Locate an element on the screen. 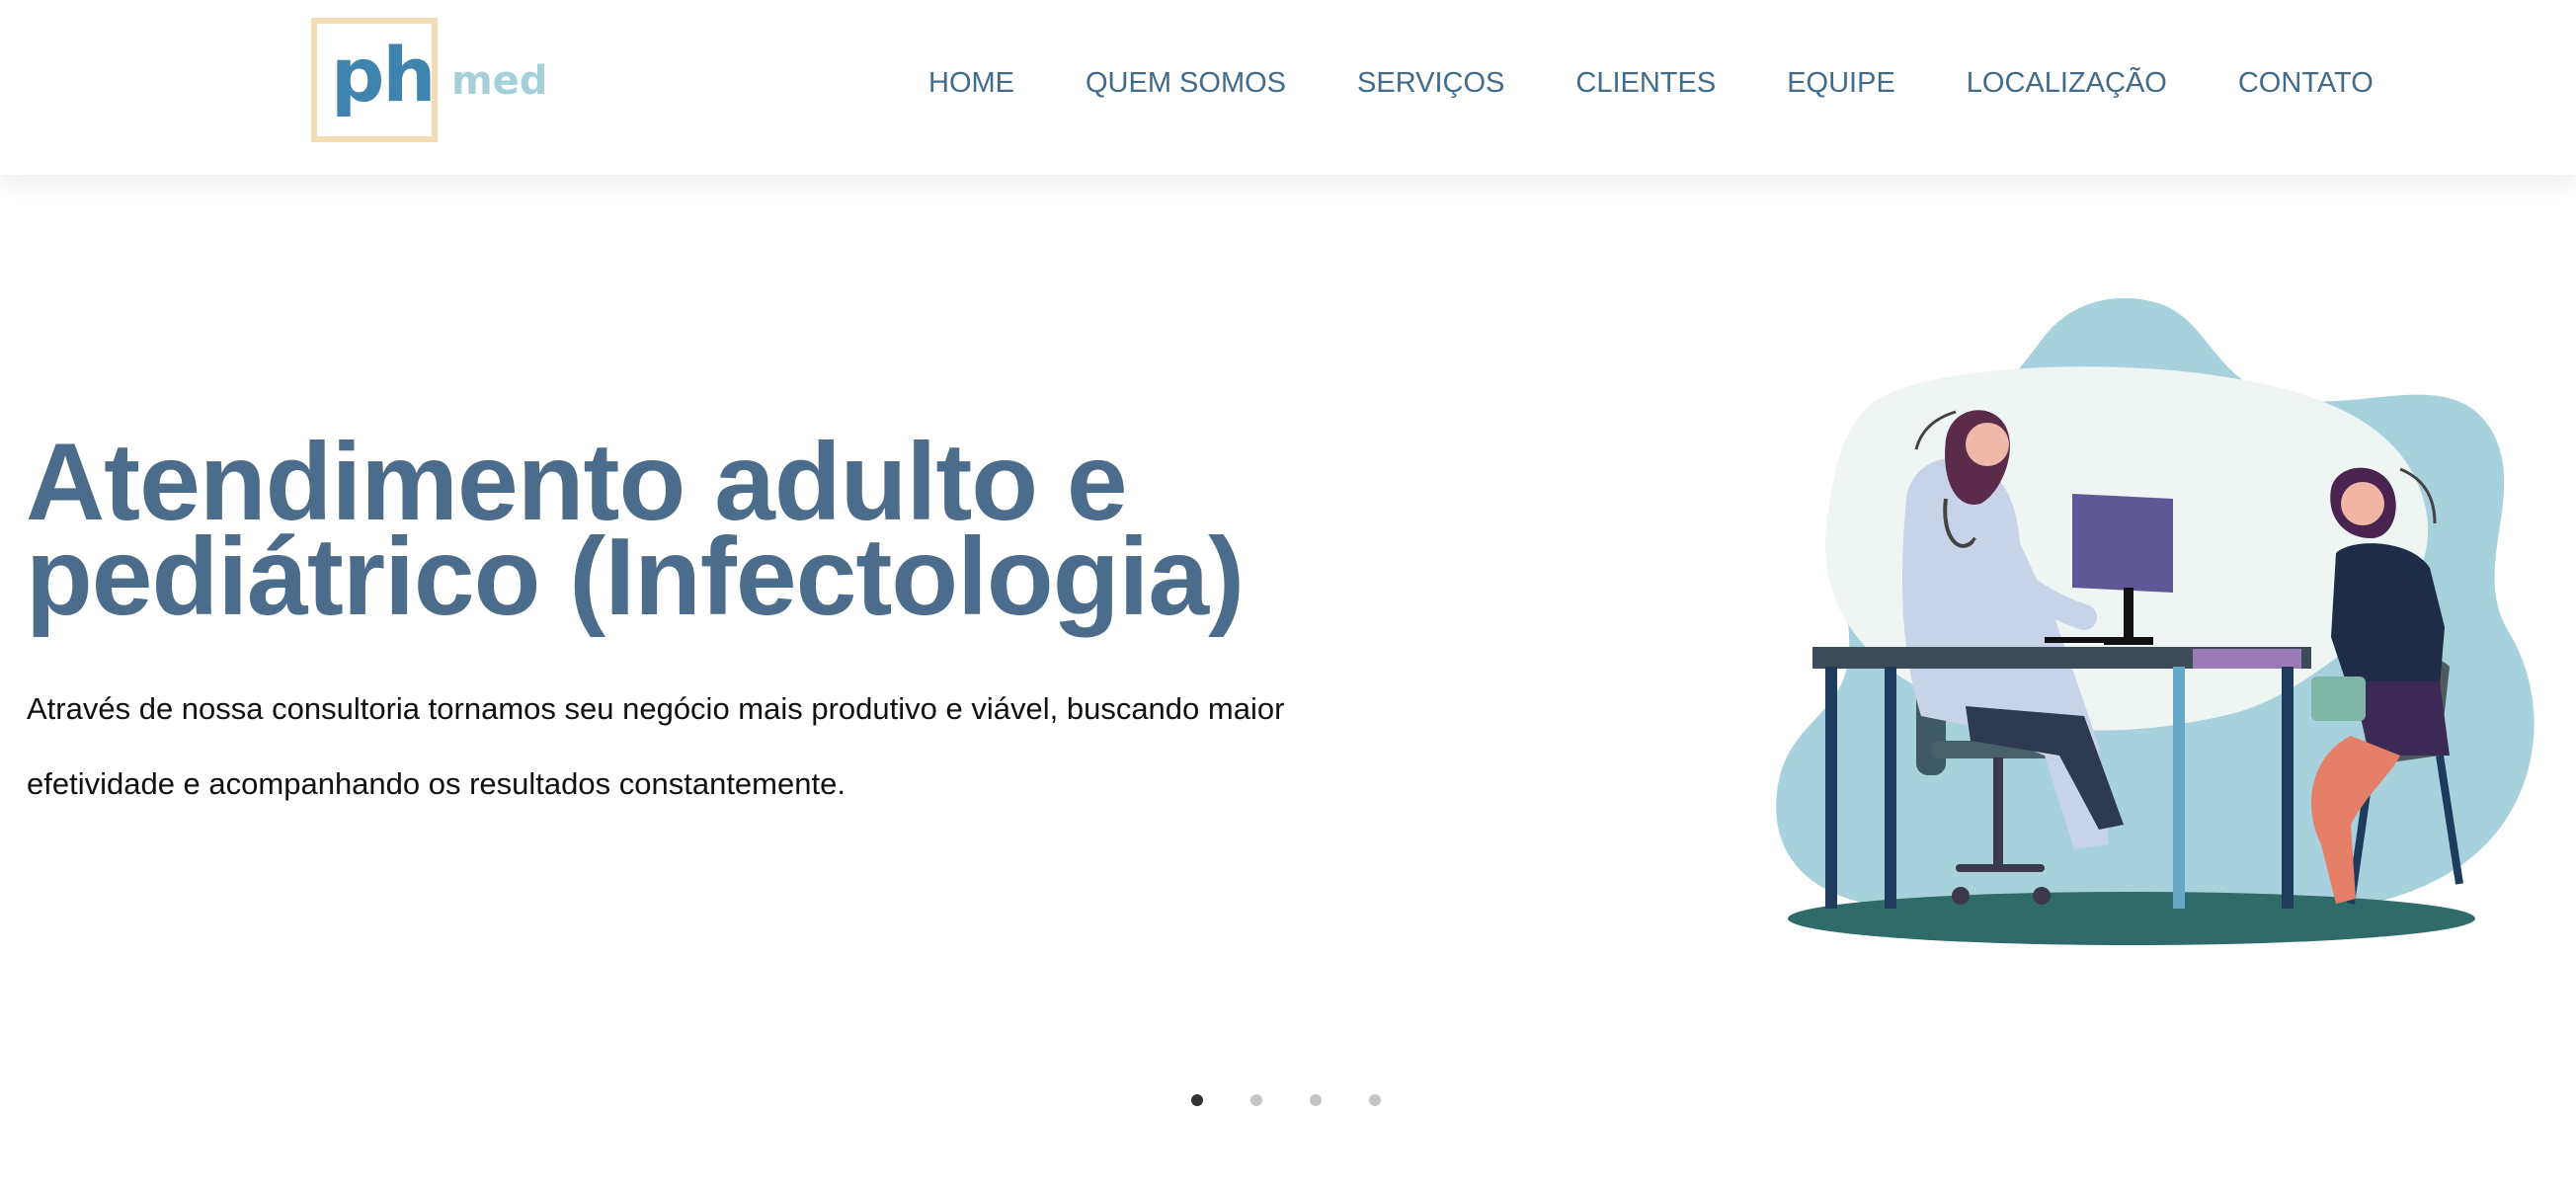 Image resolution: width=2576 pixels, height=1195 pixels. nav-item-equipe: EQUIPE is located at coordinates (1841, 84).